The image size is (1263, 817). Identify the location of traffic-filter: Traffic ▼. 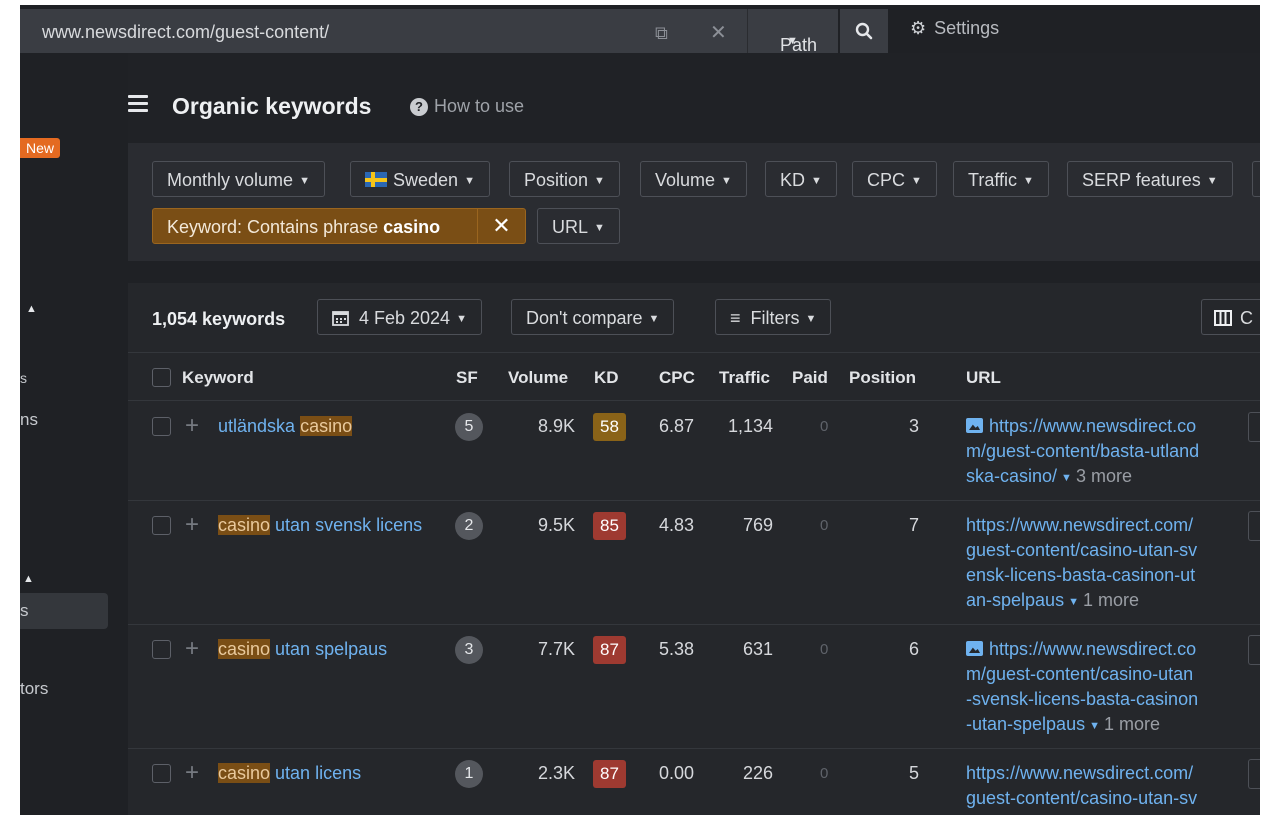
(1001, 179).